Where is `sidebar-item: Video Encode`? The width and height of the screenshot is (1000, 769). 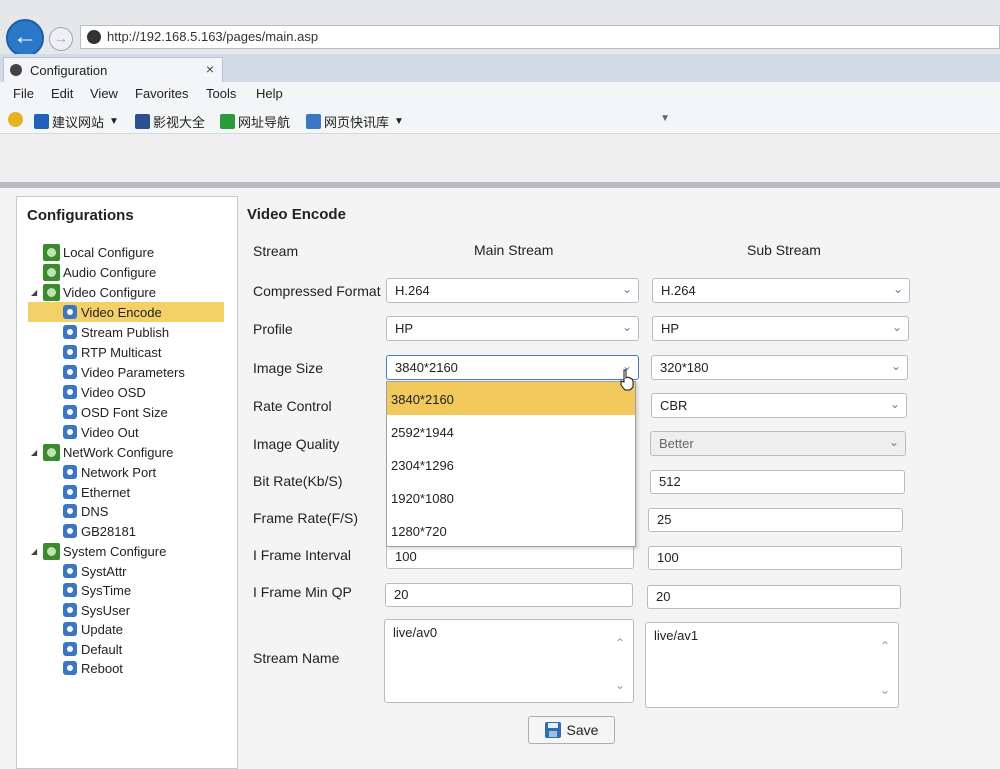
sidebar-item: Video Encode is located at coordinates (126, 312).